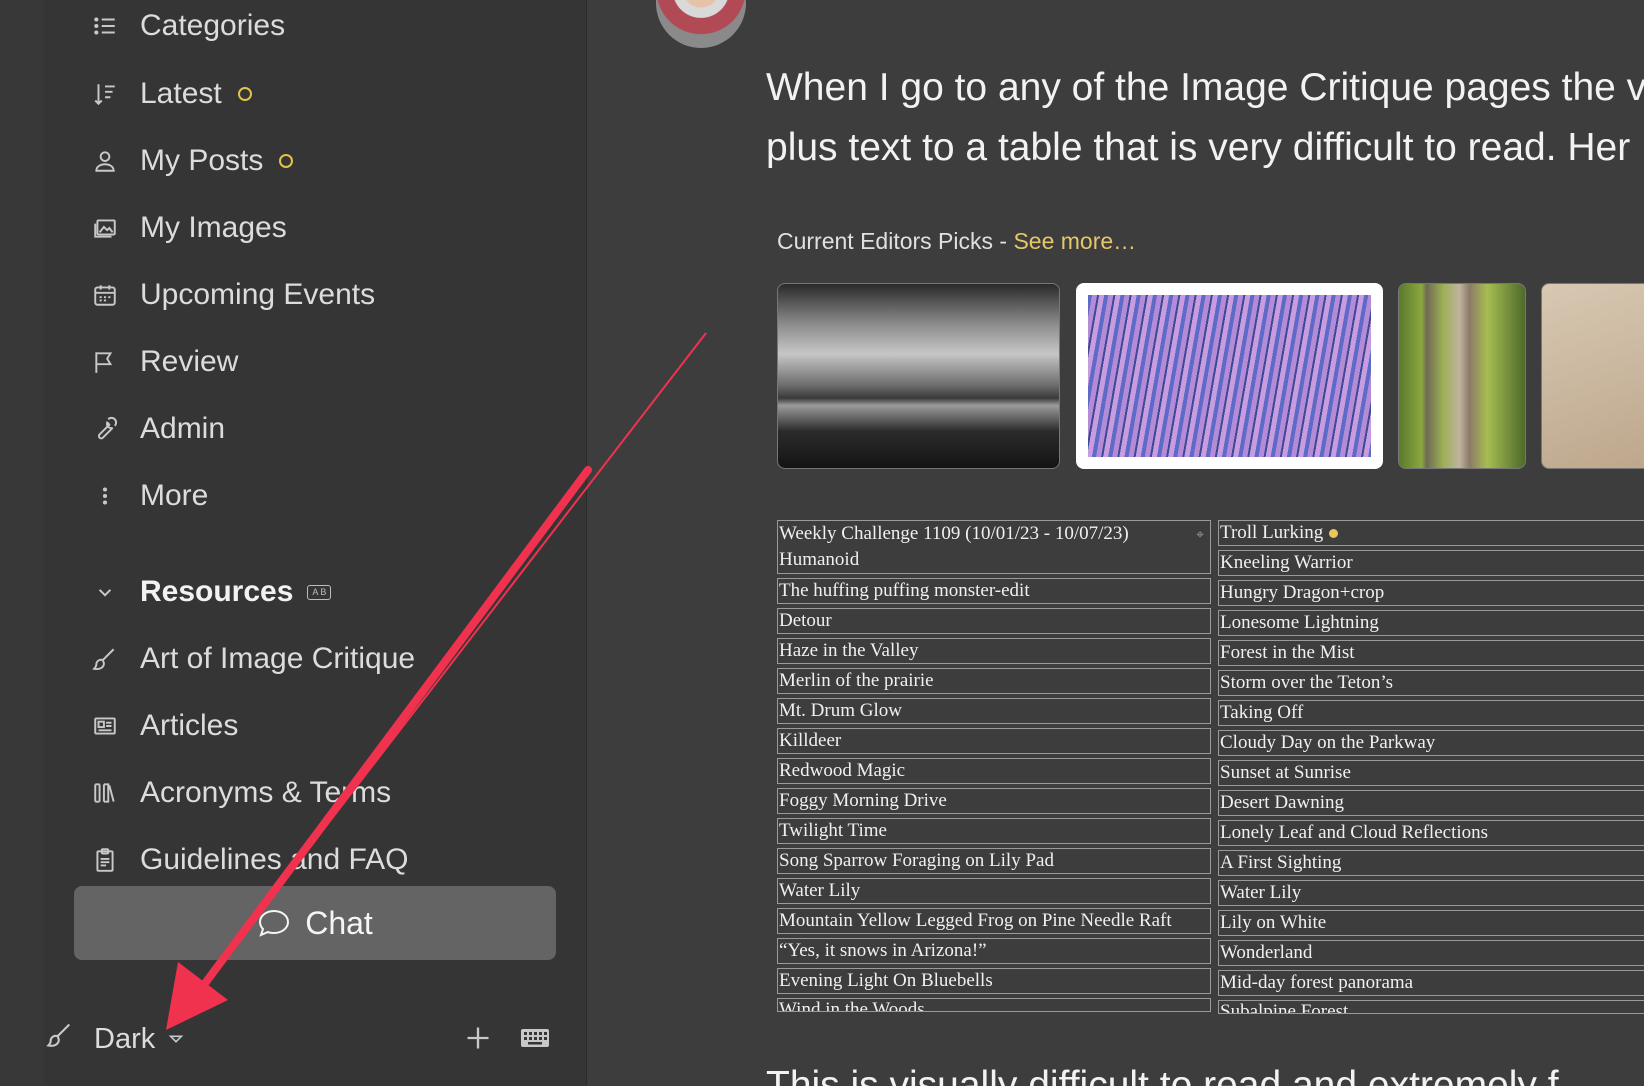 The image size is (1644, 1086). What do you see at coordinates (278, 658) in the screenshot?
I see `sidebar-item-label: Art of Image Critique` at bounding box center [278, 658].